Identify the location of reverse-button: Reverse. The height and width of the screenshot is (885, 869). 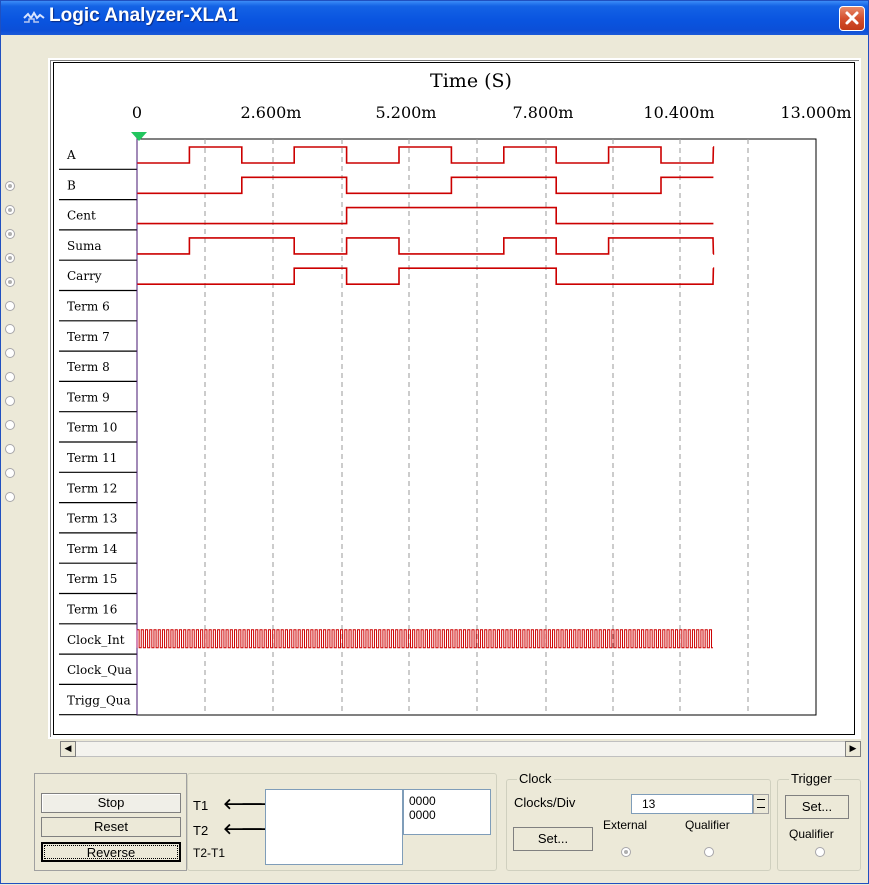
(111, 852).